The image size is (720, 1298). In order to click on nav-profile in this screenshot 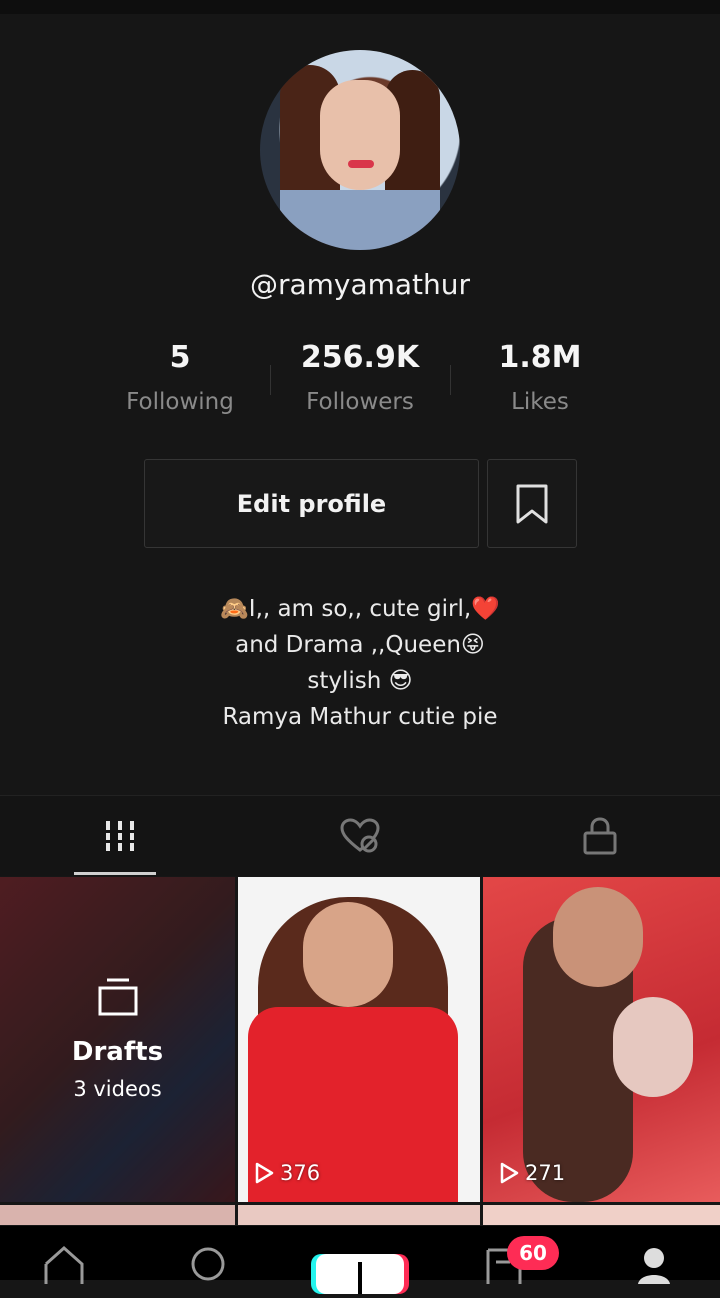, I will do `click(656, 1266)`.